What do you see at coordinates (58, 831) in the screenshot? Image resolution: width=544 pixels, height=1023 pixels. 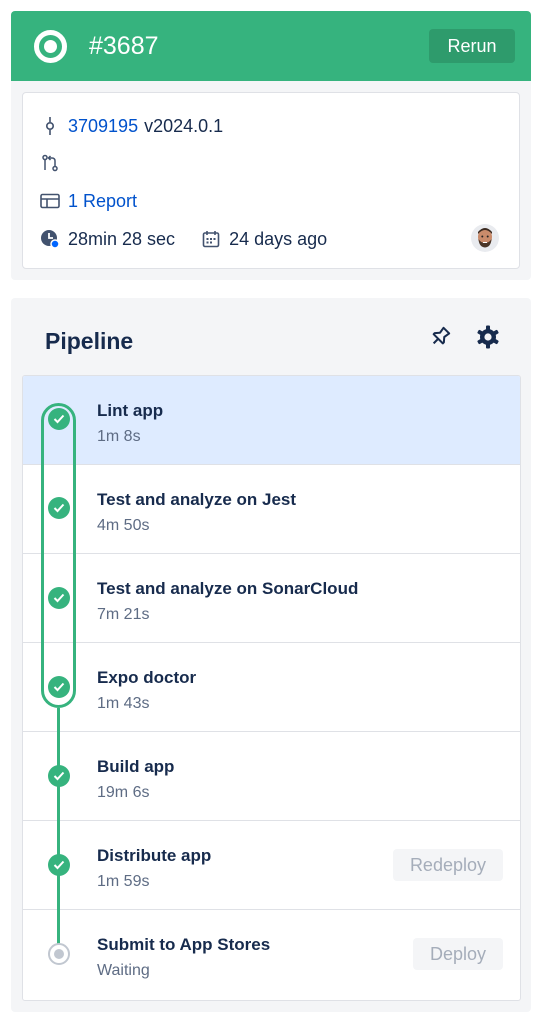 I see `pipeline-connector-line` at bounding box center [58, 831].